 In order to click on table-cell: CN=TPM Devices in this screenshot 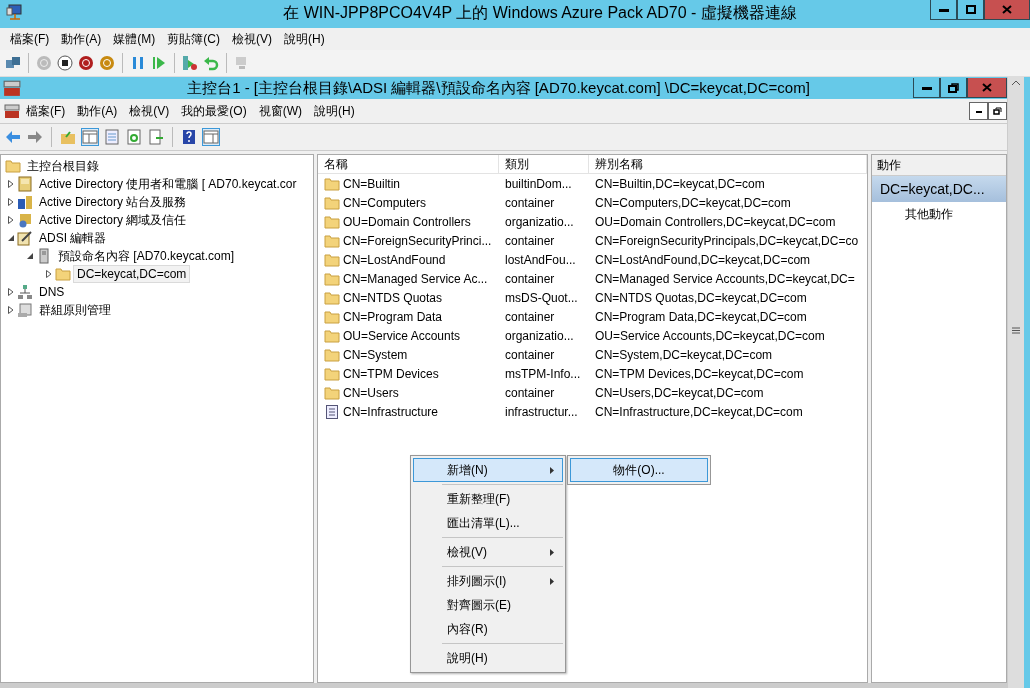, I will do `click(391, 373)`.